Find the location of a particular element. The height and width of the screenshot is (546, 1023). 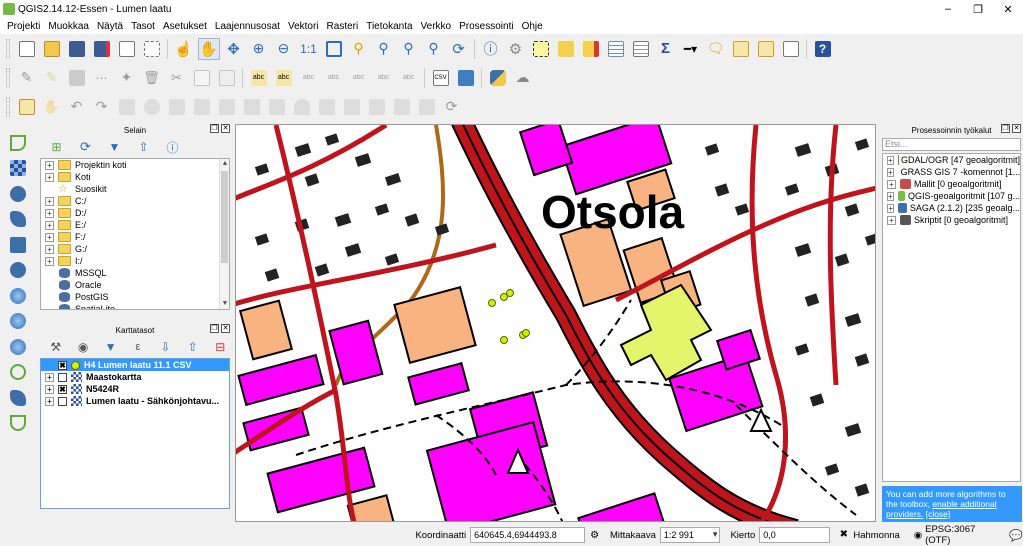

new-project-button is located at coordinates (27, 49).